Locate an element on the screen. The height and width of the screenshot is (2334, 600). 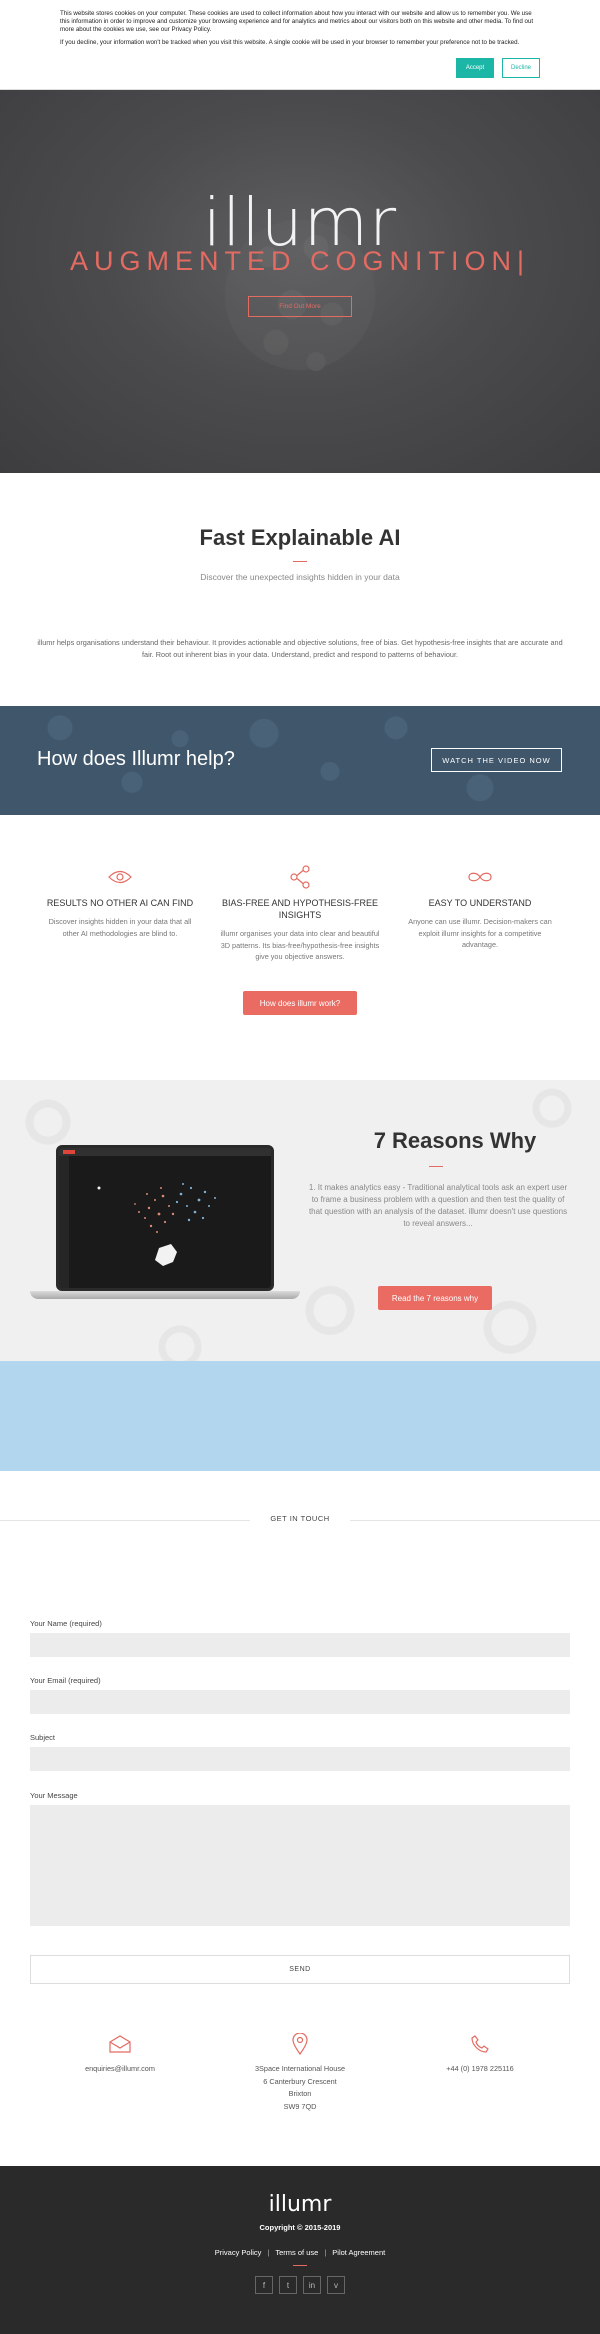
email-field is located at coordinates (300, 1702).